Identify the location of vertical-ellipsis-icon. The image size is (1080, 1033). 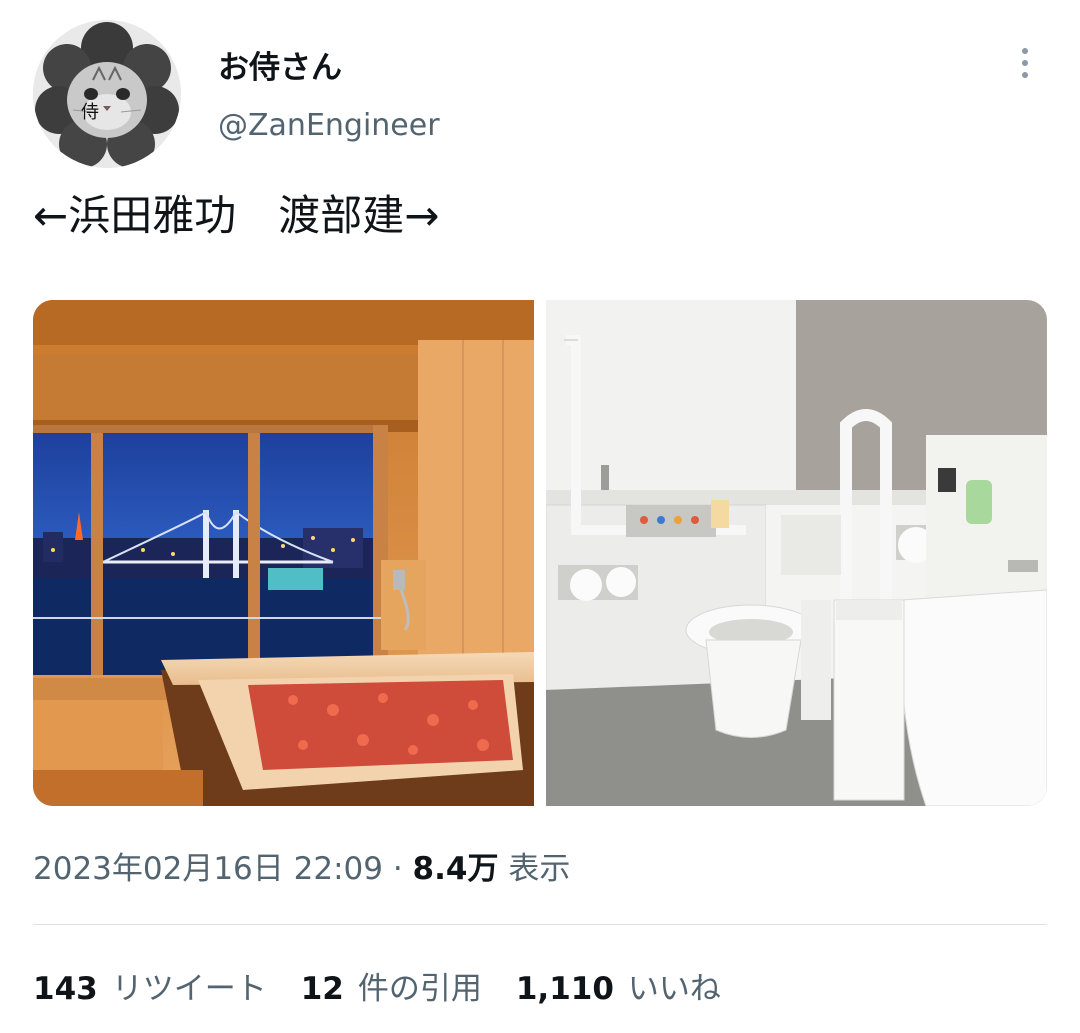
(1025, 51).